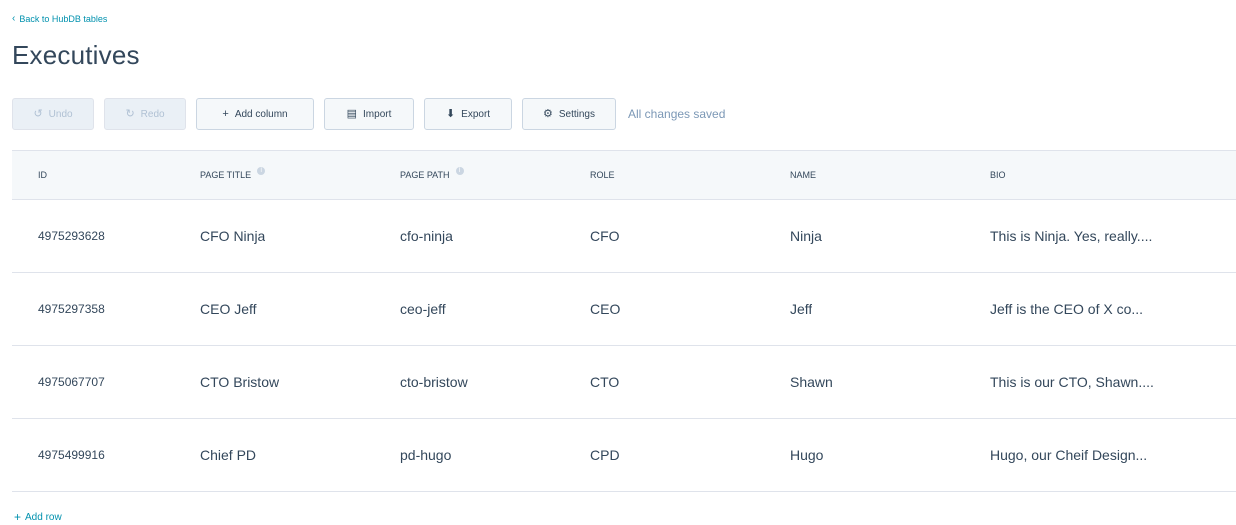  I want to click on back-to-hubdb-link: ‹ Back to HubDB tables, so click(60, 19).